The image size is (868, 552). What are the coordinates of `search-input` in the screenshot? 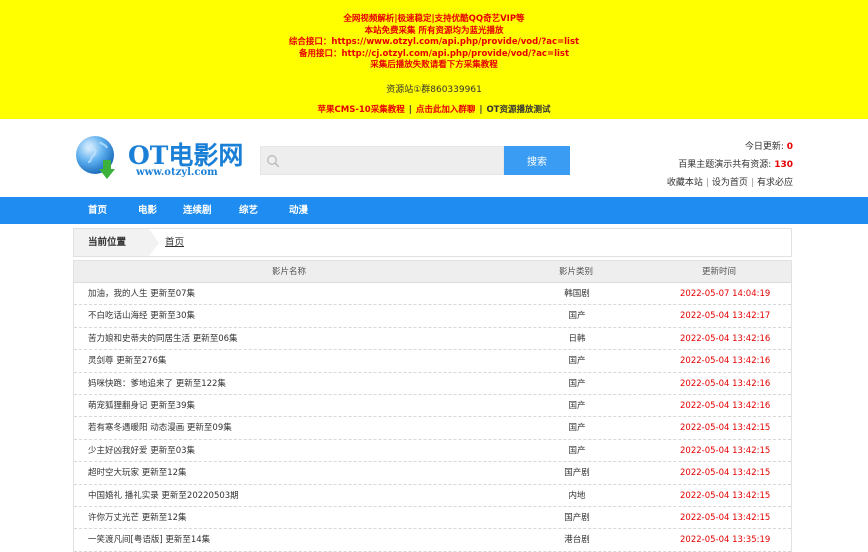 It's located at (391, 161).